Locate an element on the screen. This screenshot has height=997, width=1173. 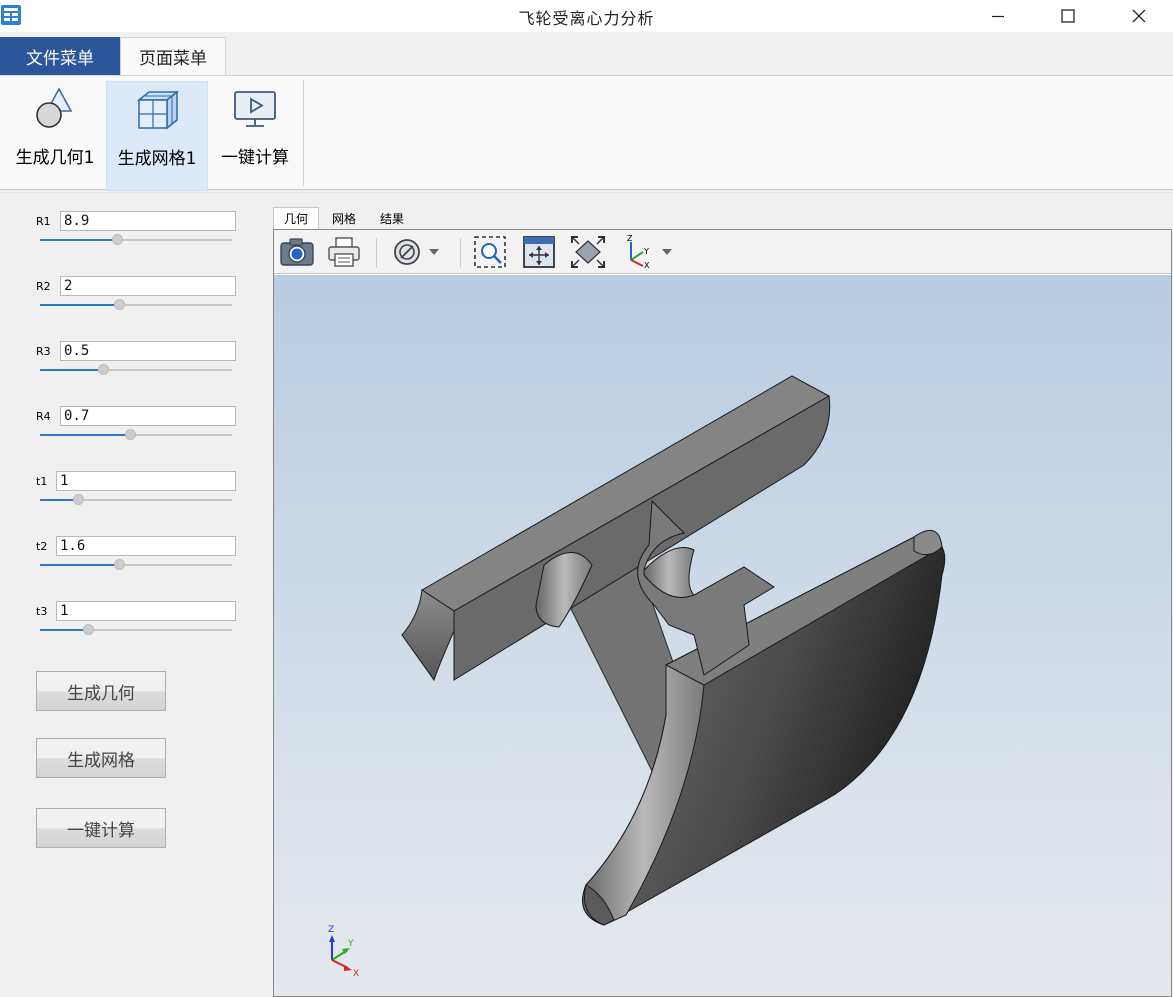
ribbon-separator is located at coordinates (303, 133).